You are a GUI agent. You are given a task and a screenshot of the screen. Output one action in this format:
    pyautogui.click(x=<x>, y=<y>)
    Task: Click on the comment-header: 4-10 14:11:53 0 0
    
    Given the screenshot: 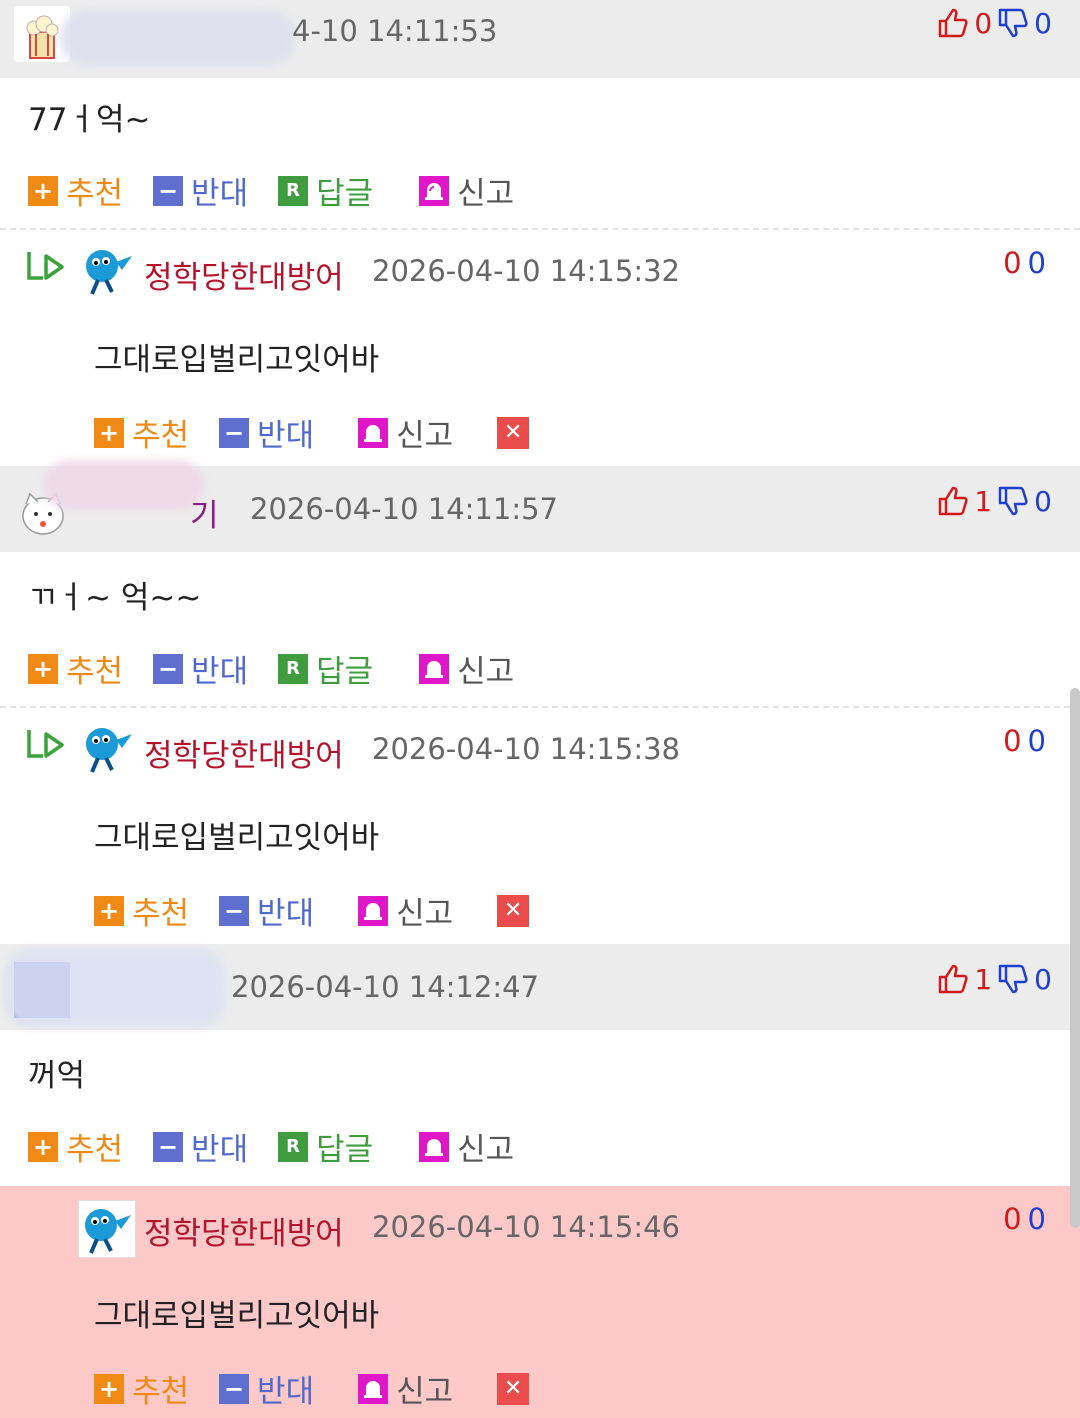 What is the action you would take?
    pyautogui.click(x=540, y=39)
    